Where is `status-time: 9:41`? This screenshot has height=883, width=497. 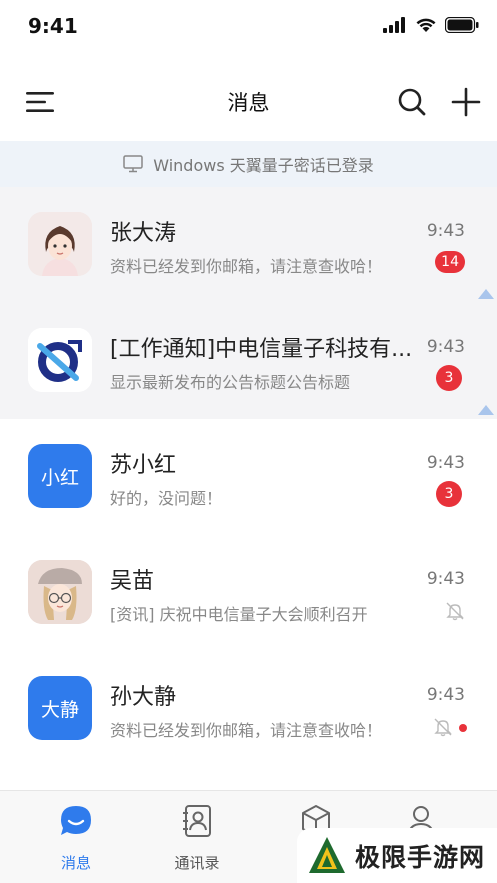
status-time: 9:41 is located at coordinates (53, 26).